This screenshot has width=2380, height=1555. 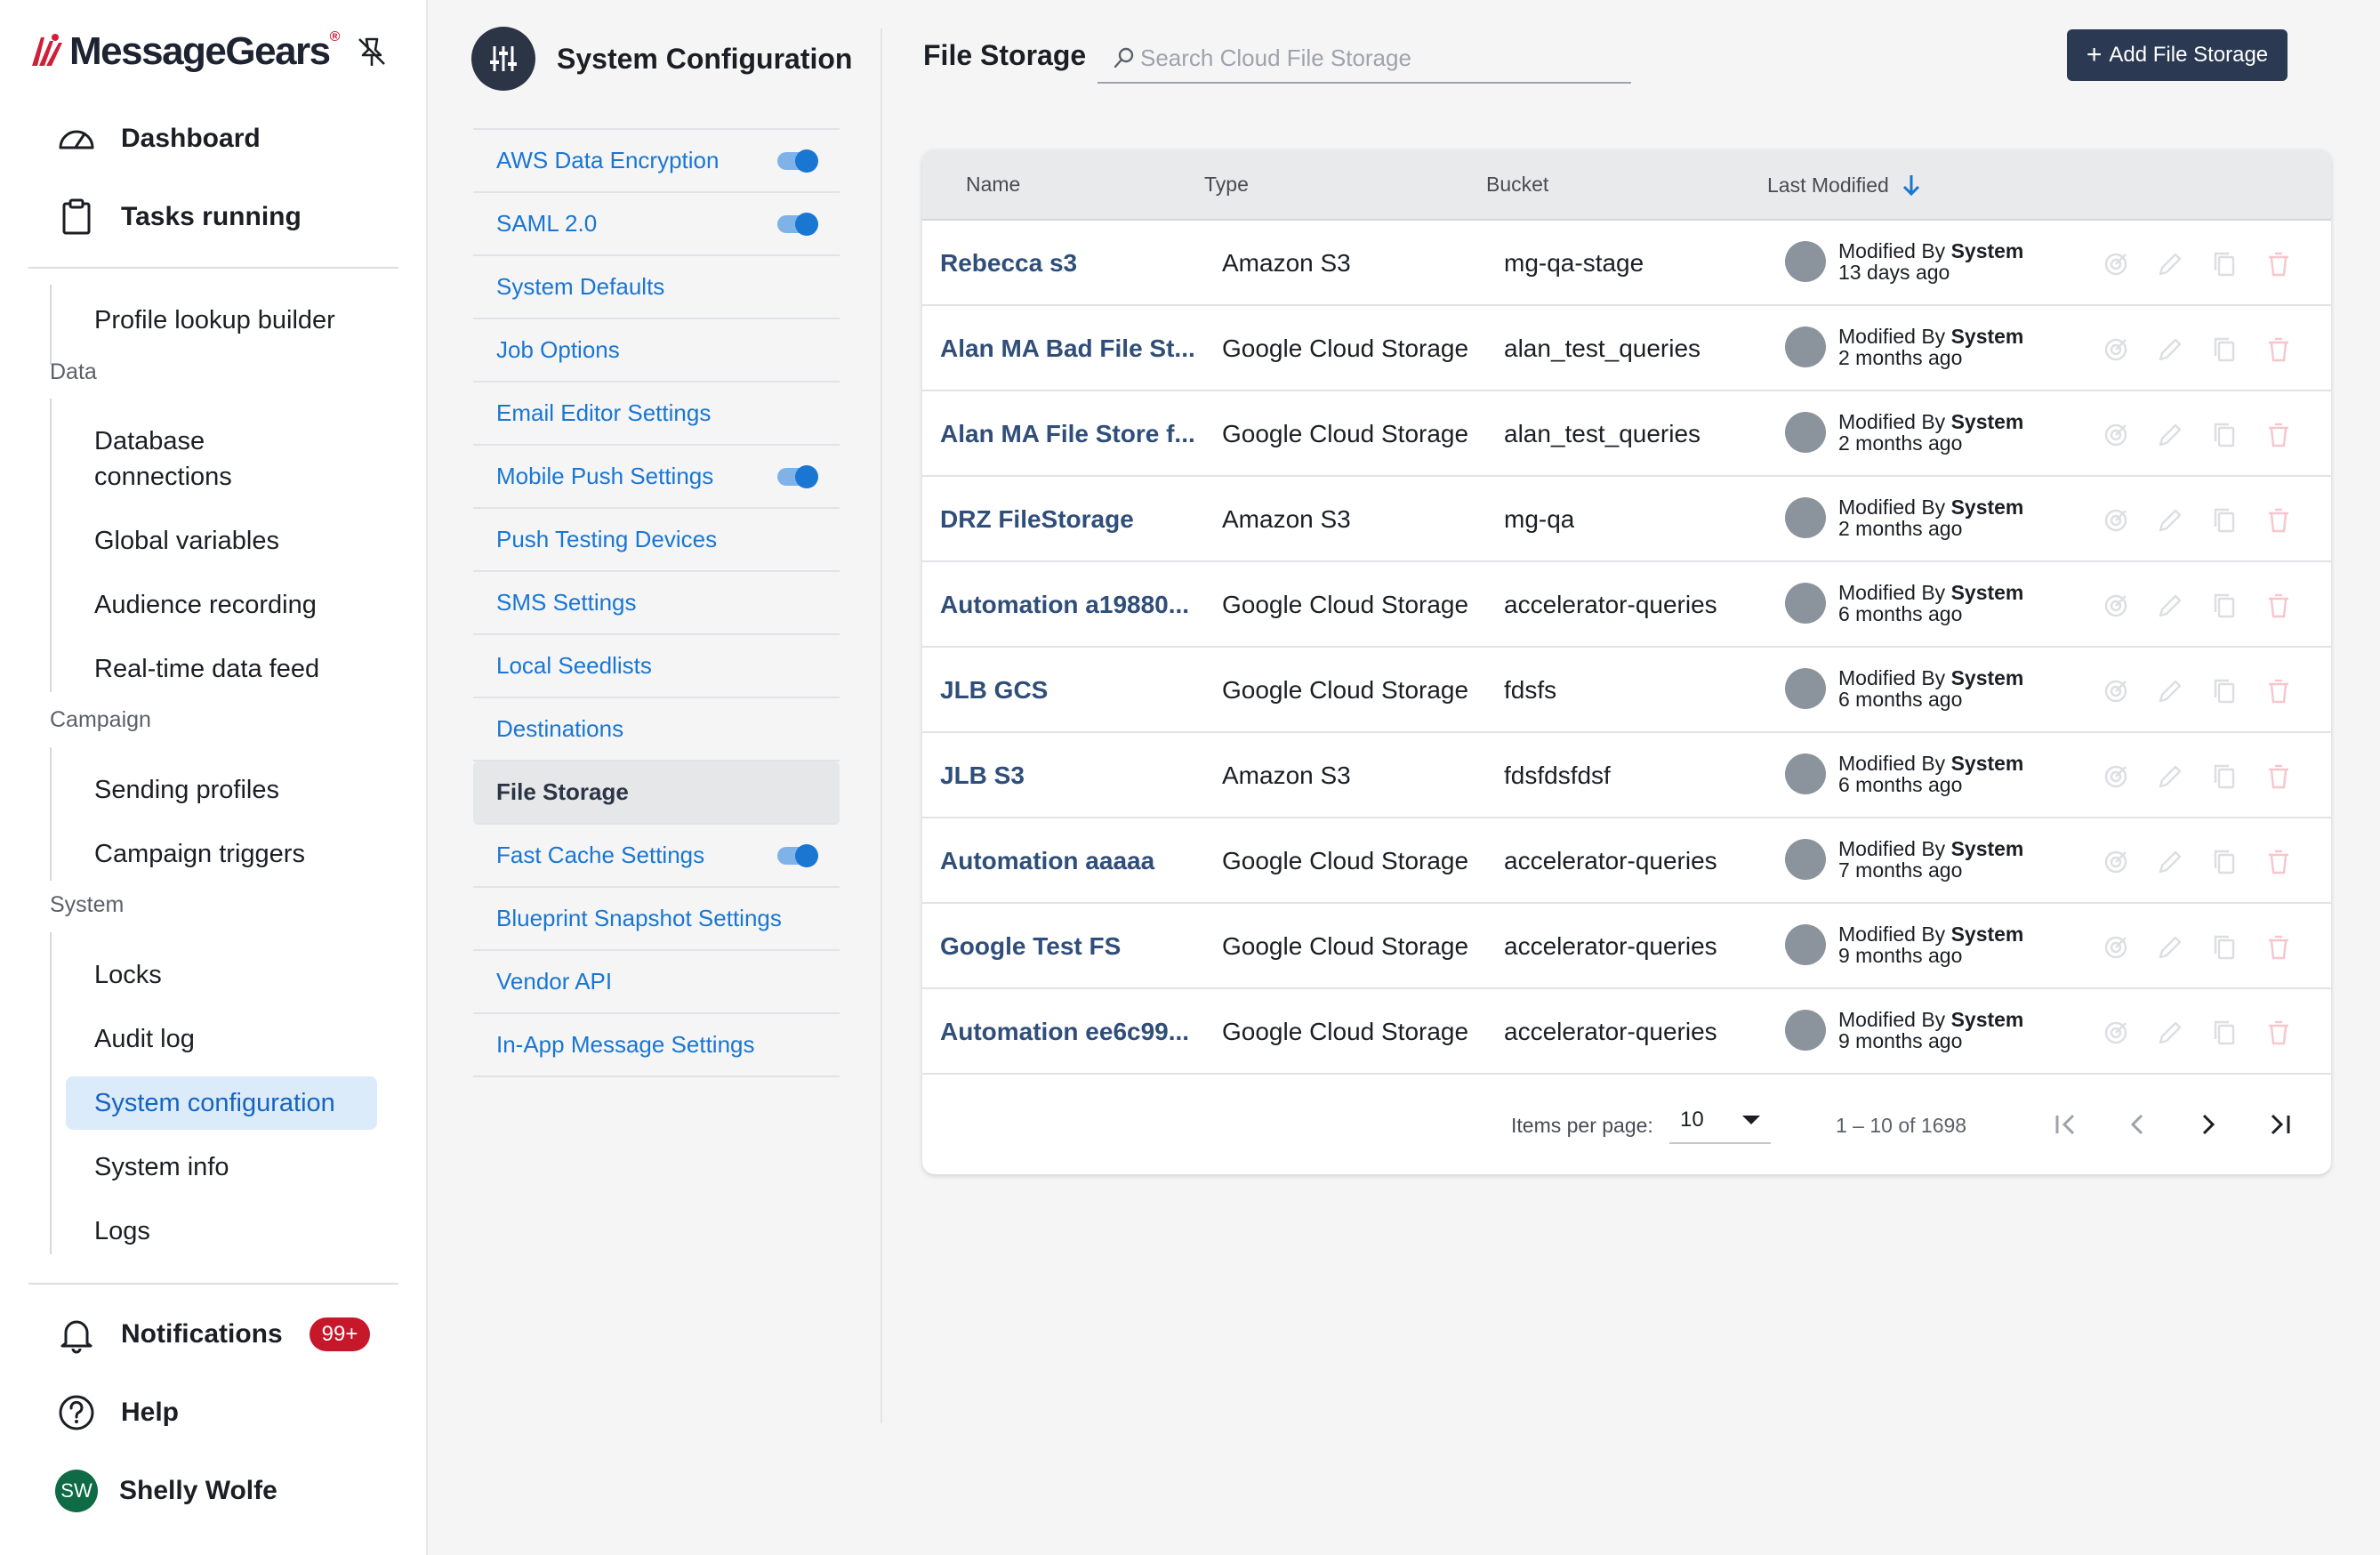 What do you see at coordinates (221, 605) in the screenshot?
I see `nav-audience-recording: Audience recording` at bounding box center [221, 605].